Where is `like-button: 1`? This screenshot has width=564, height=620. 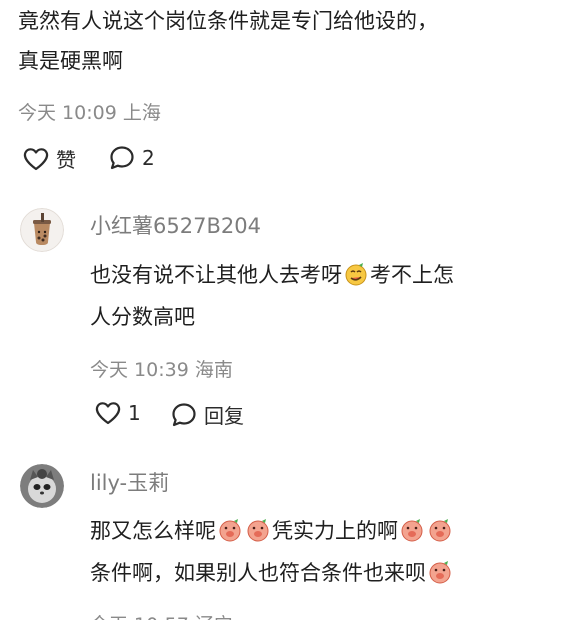
like-button: 1 is located at coordinates (117, 413).